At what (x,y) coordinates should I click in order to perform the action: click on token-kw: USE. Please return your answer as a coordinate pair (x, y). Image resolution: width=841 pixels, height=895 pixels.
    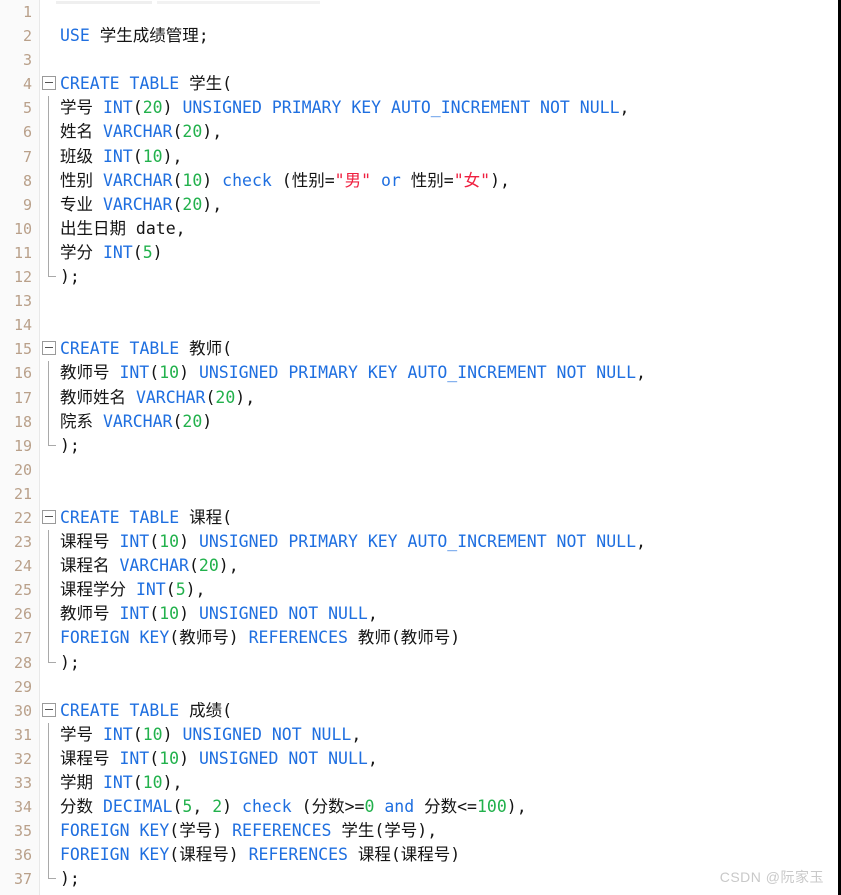
    Looking at the image, I should click on (80, 36).